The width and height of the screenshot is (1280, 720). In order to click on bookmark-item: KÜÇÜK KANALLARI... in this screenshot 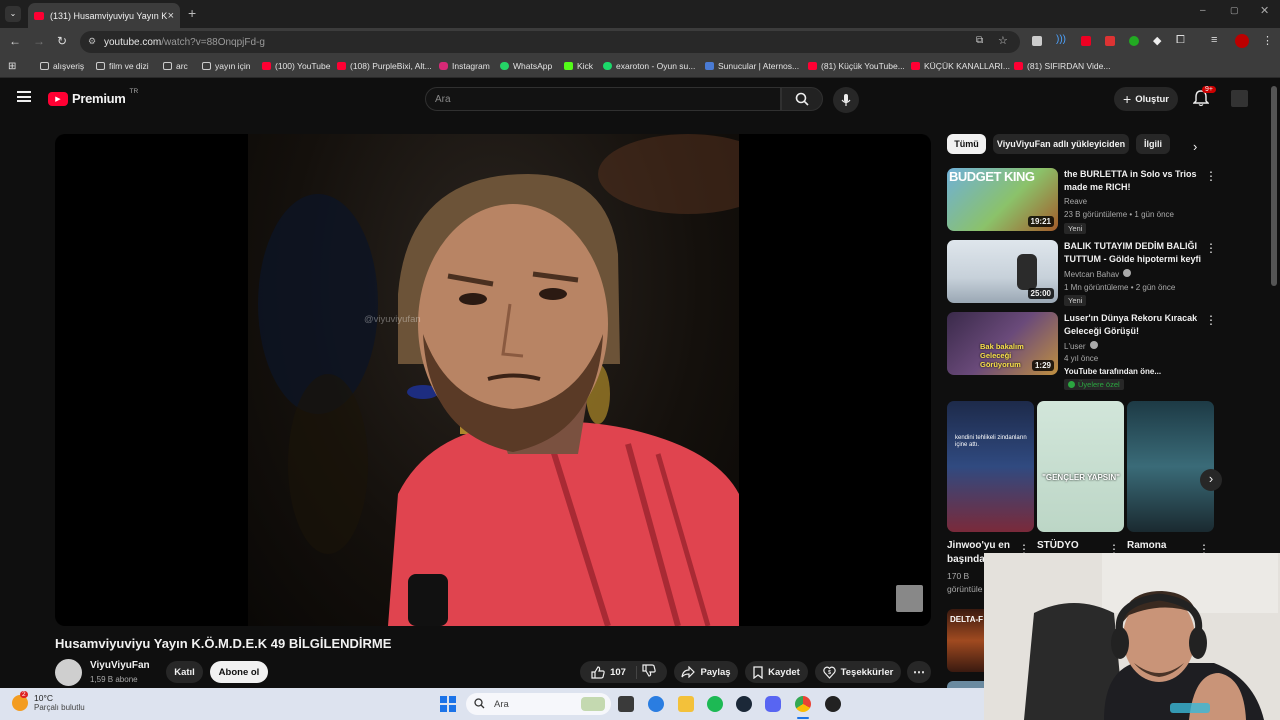, I will do `click(960, 66)`.